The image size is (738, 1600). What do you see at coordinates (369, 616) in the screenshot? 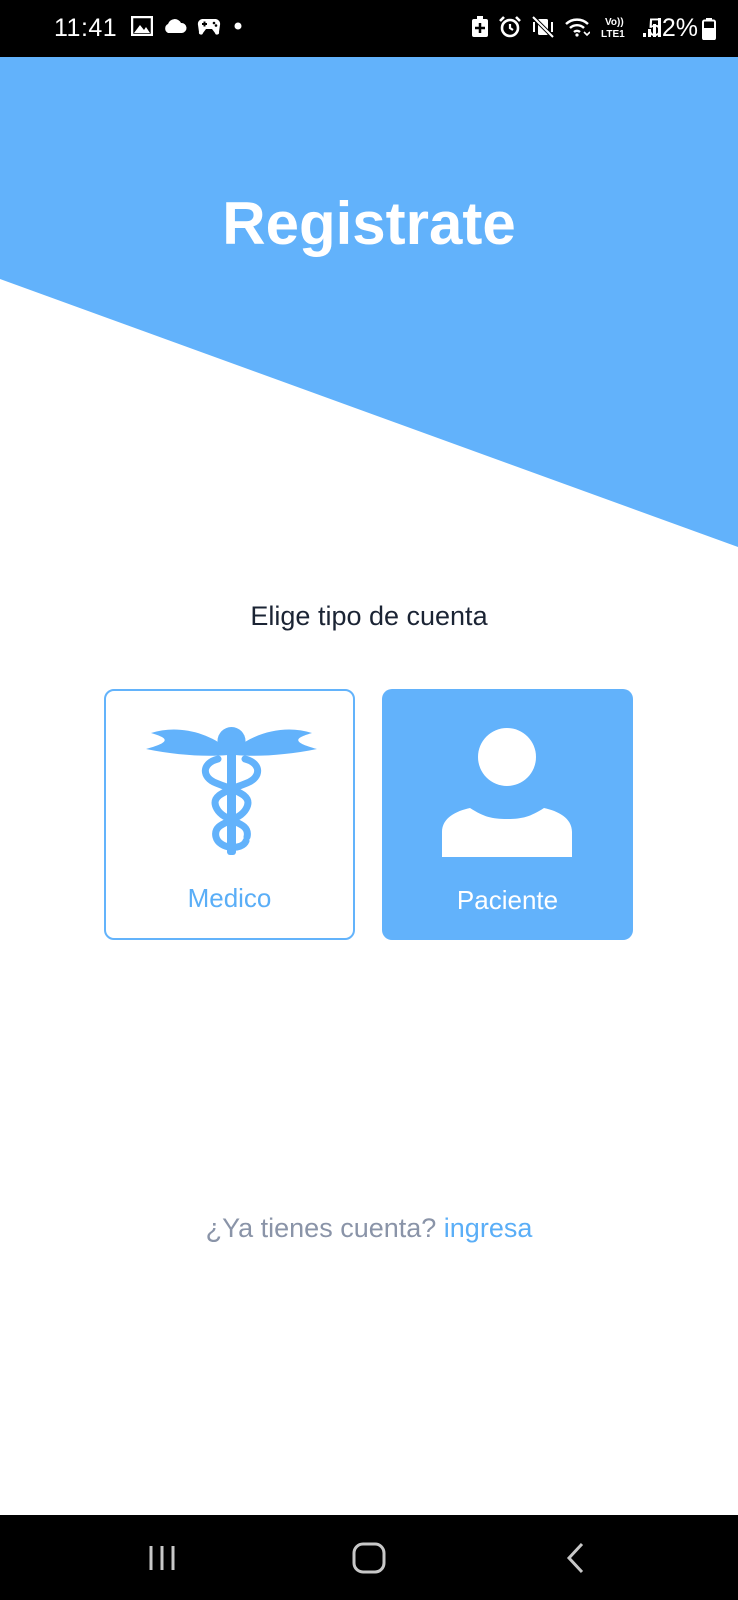
I see `account-type-prompt: Elige tipo de cuenta` at bounding box center [369, 616].